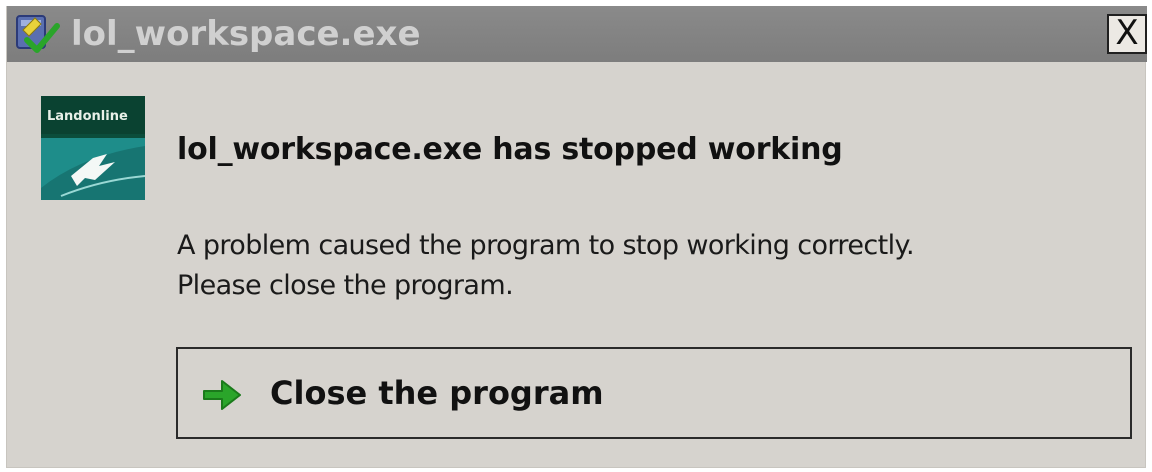  What do you see at coordinates (345, 285) in the screenshot?
I see `message-line-2: Please close the program.` at bounding box center [345, 285].